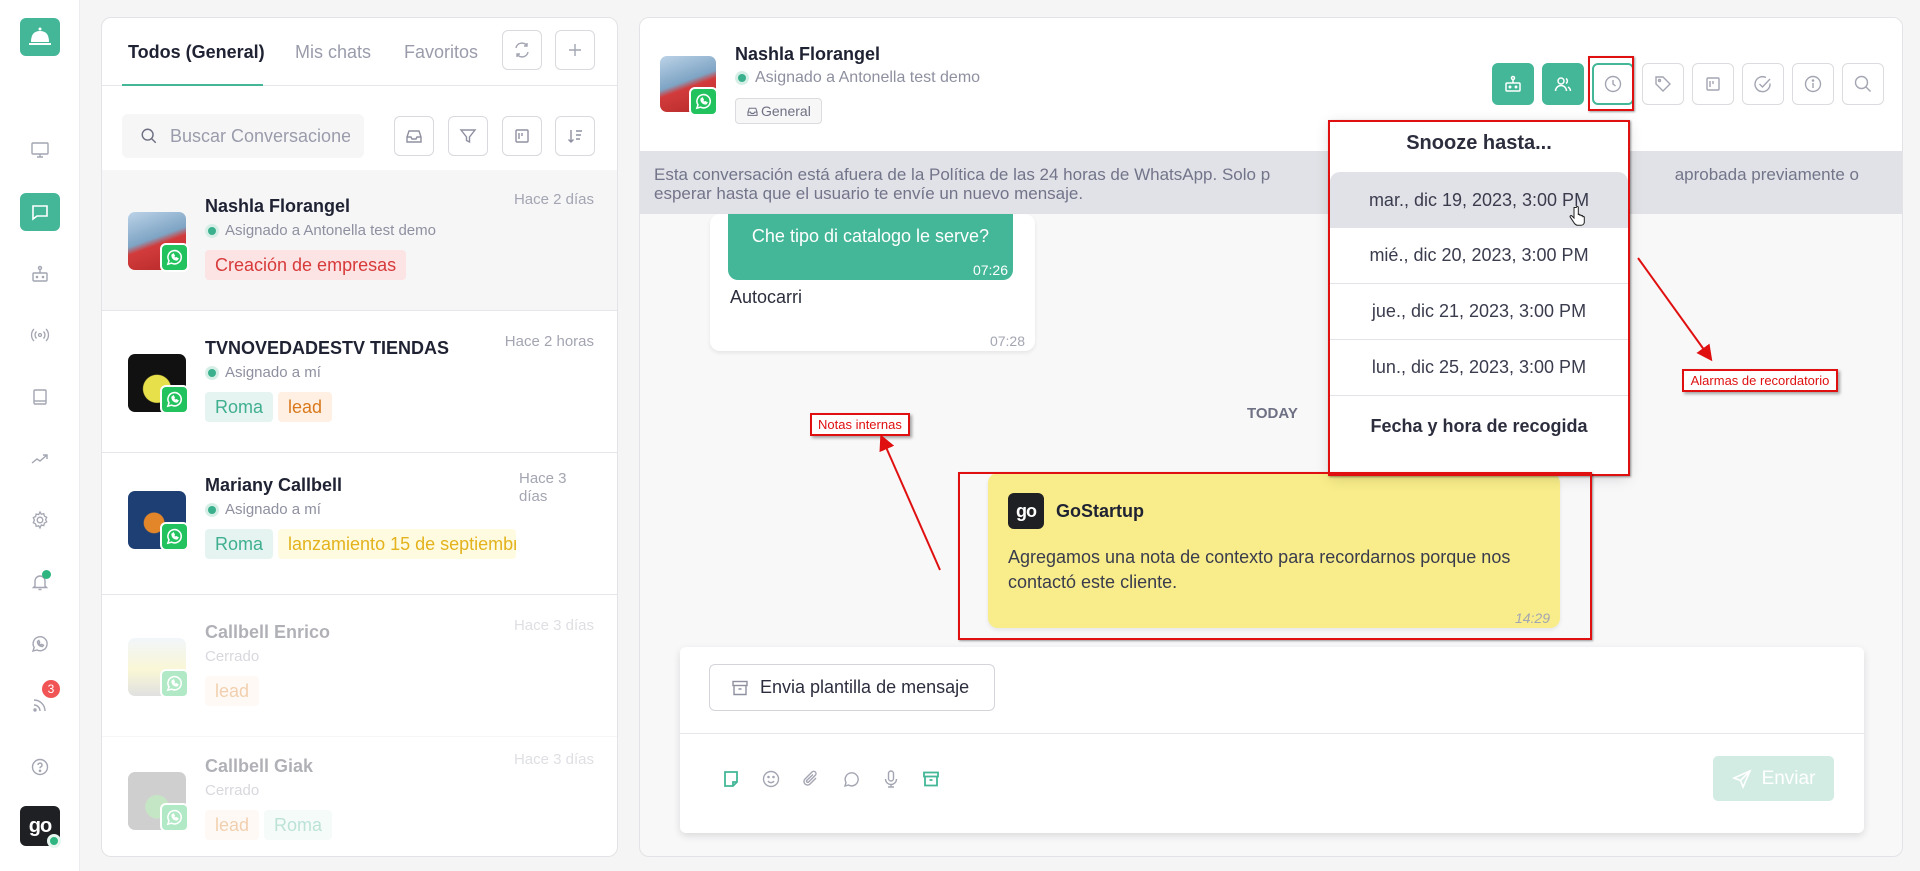  What do you see at coordinates (731, 779) in the screenshot?
I see `internal-note-tool` at bounding box center [731, 779].